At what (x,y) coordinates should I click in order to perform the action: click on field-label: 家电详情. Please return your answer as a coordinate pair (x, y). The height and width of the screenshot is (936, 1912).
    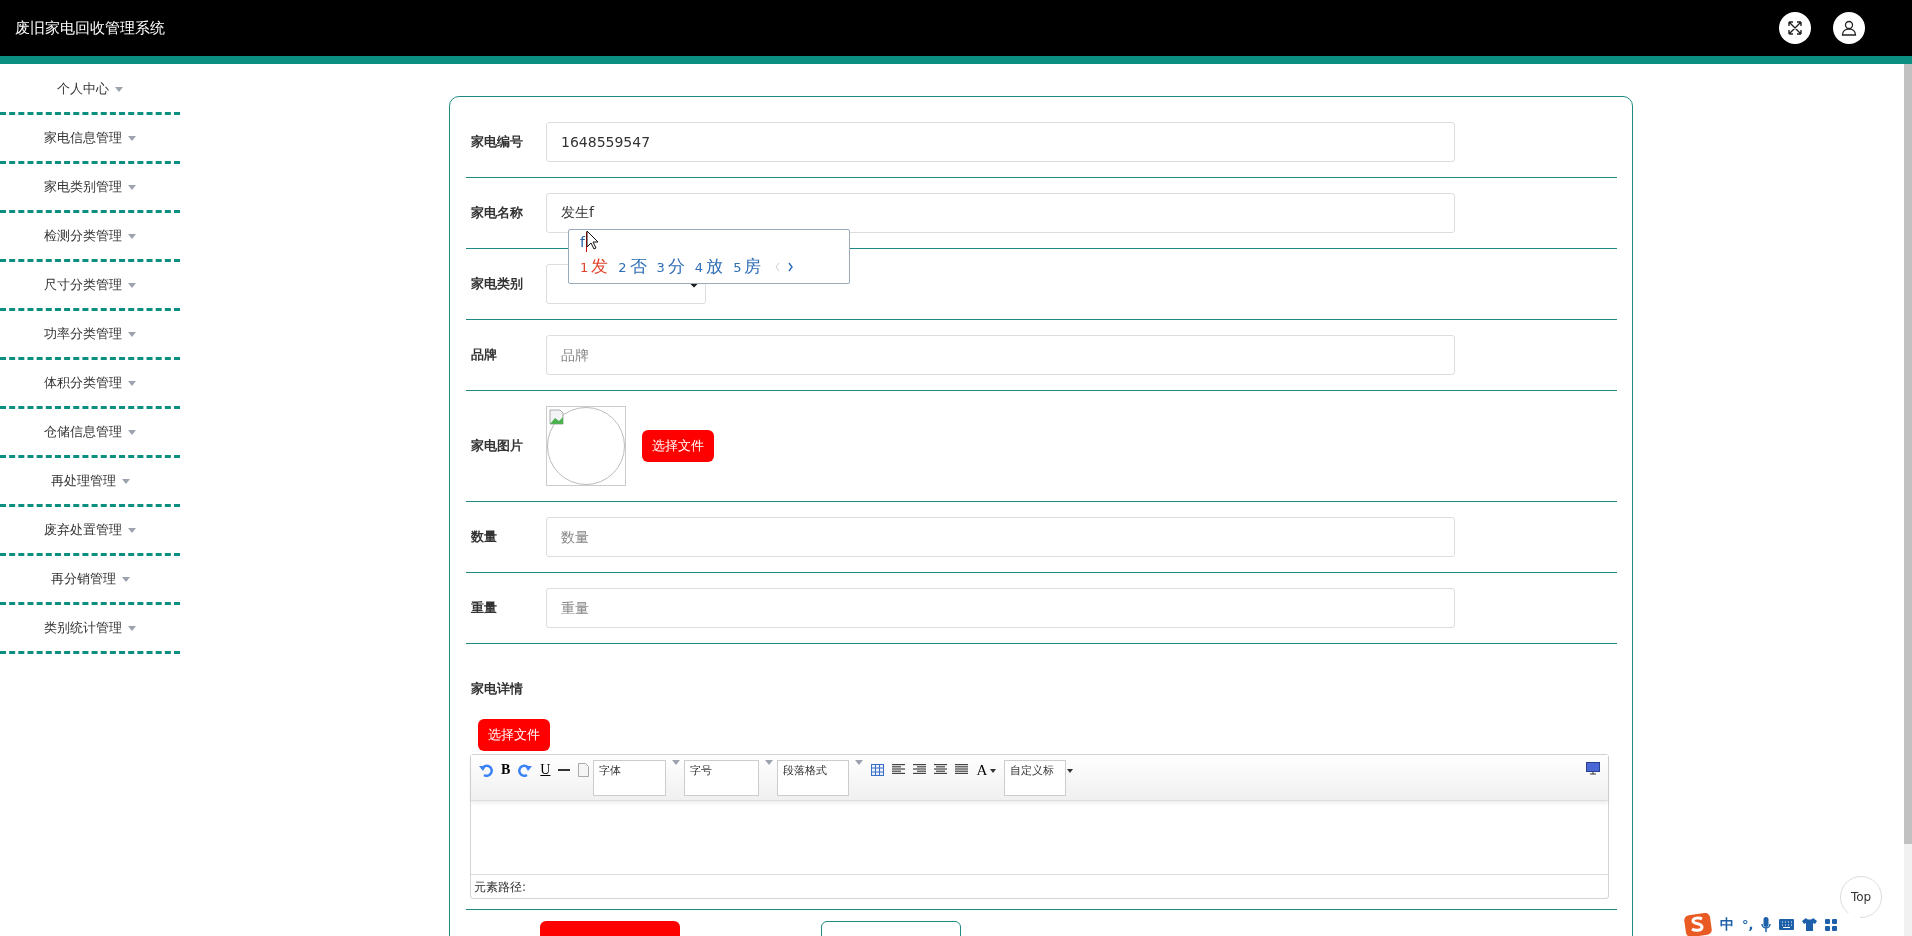
    Looking at the image, I should click on (496, 688).